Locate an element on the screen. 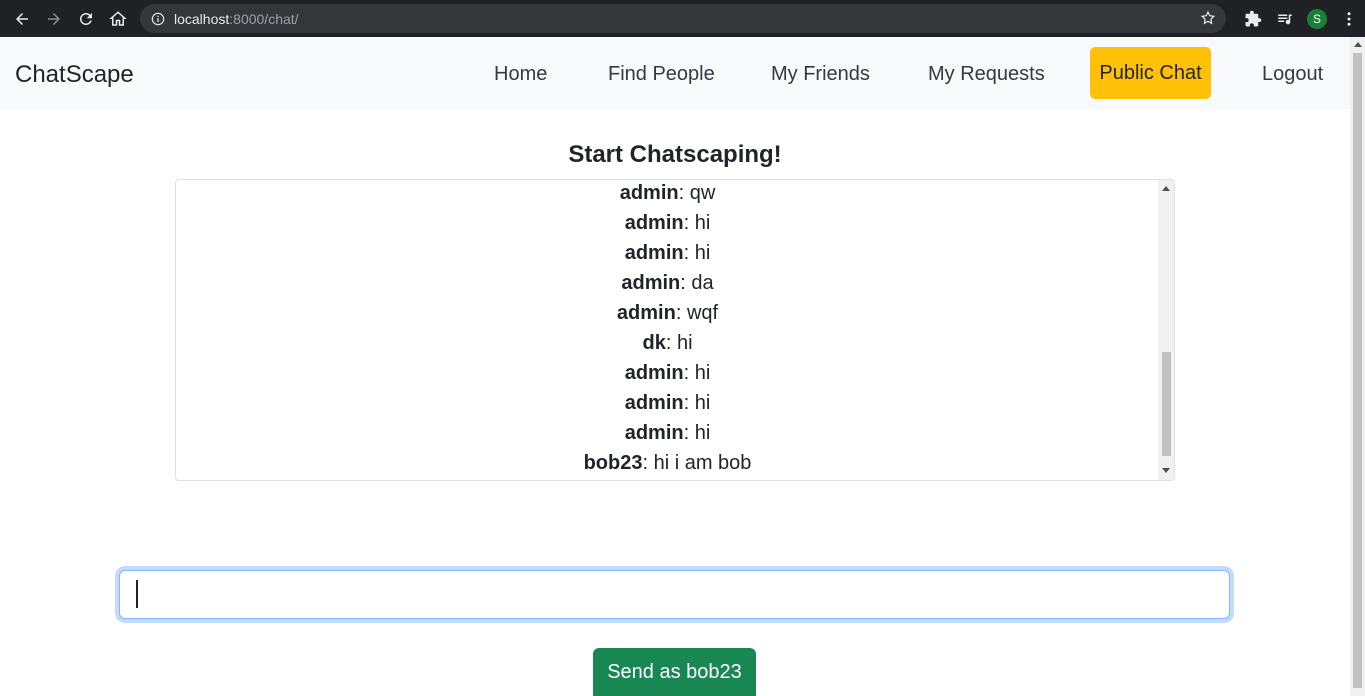 This screenshot has width=1365, height=696. nav-logout: Logout is located at coordinates (1292, 74).